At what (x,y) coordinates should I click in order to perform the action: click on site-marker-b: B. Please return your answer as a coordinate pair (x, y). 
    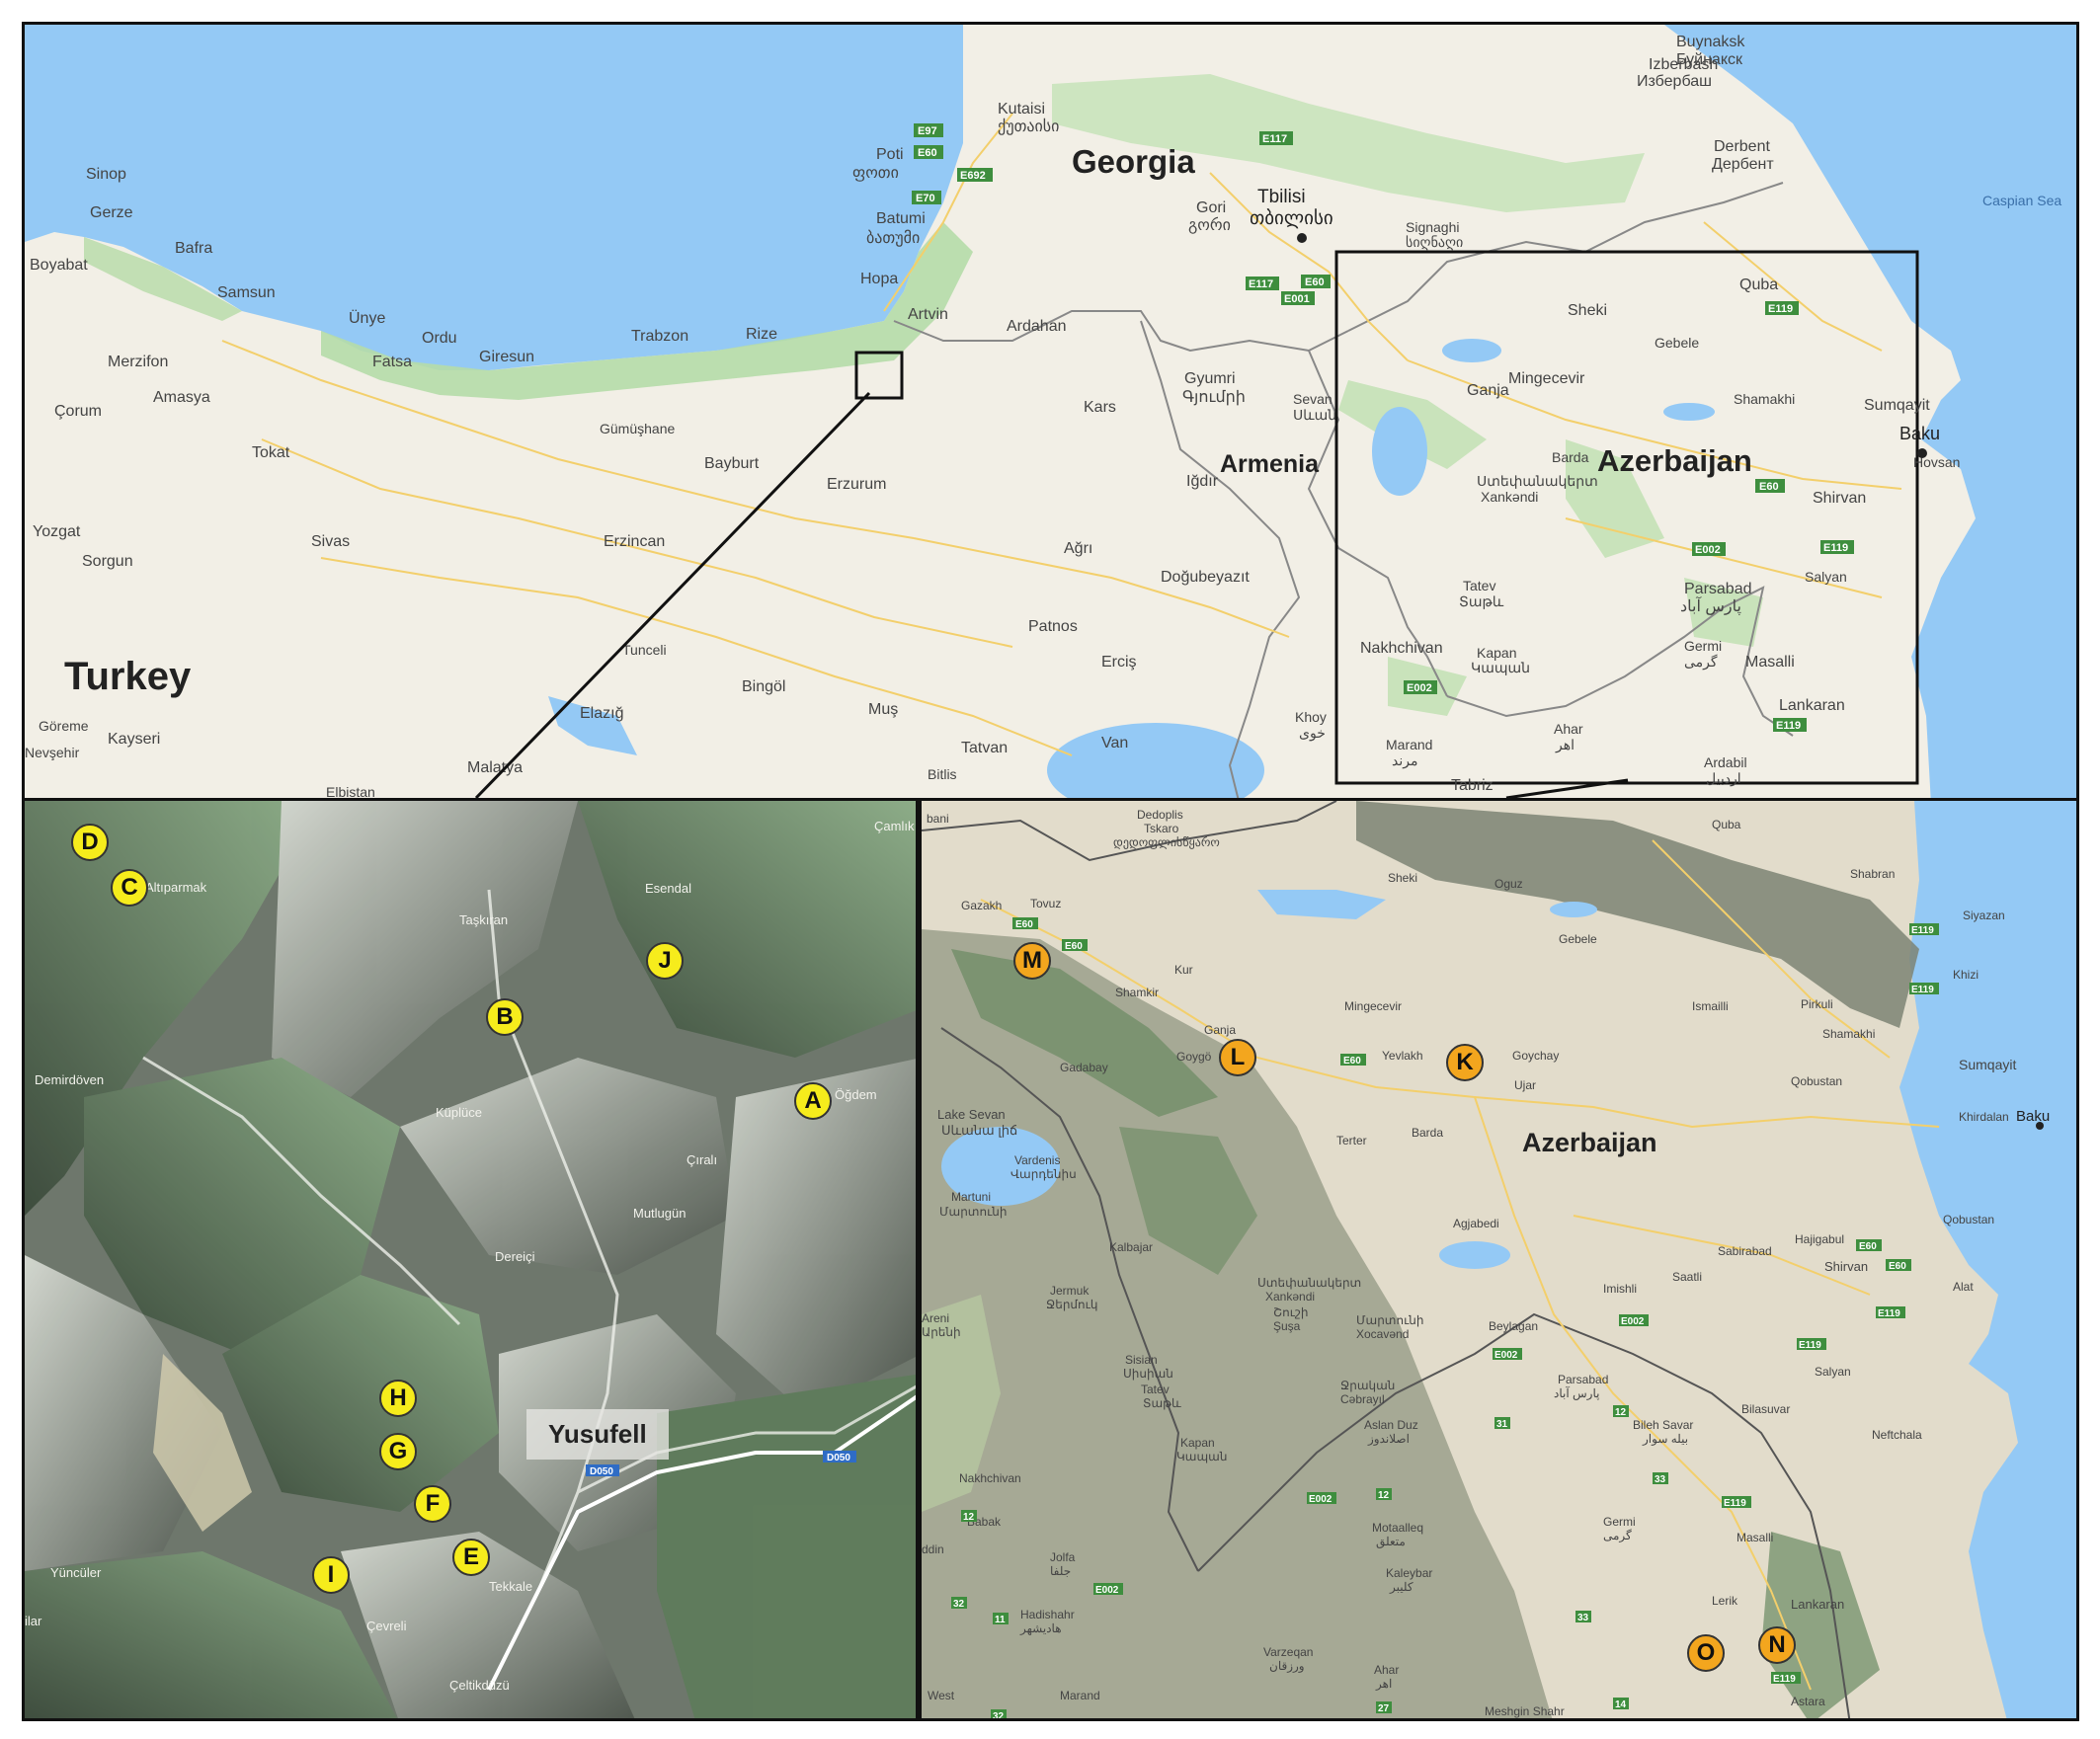
    Looking at the image, I should click on (505, 1017).